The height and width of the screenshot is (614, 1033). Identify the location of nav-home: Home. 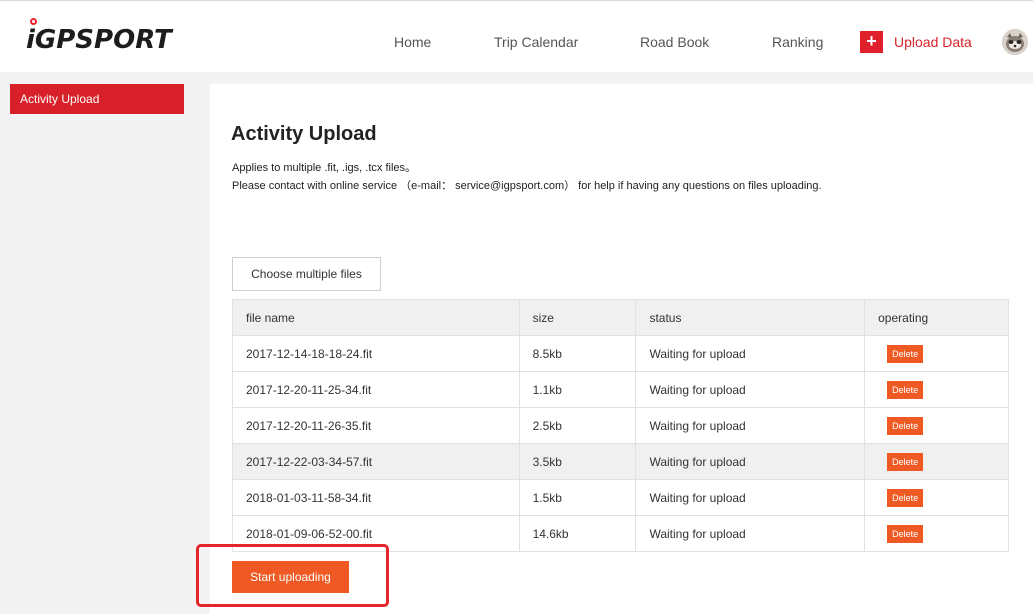
(412, 42).